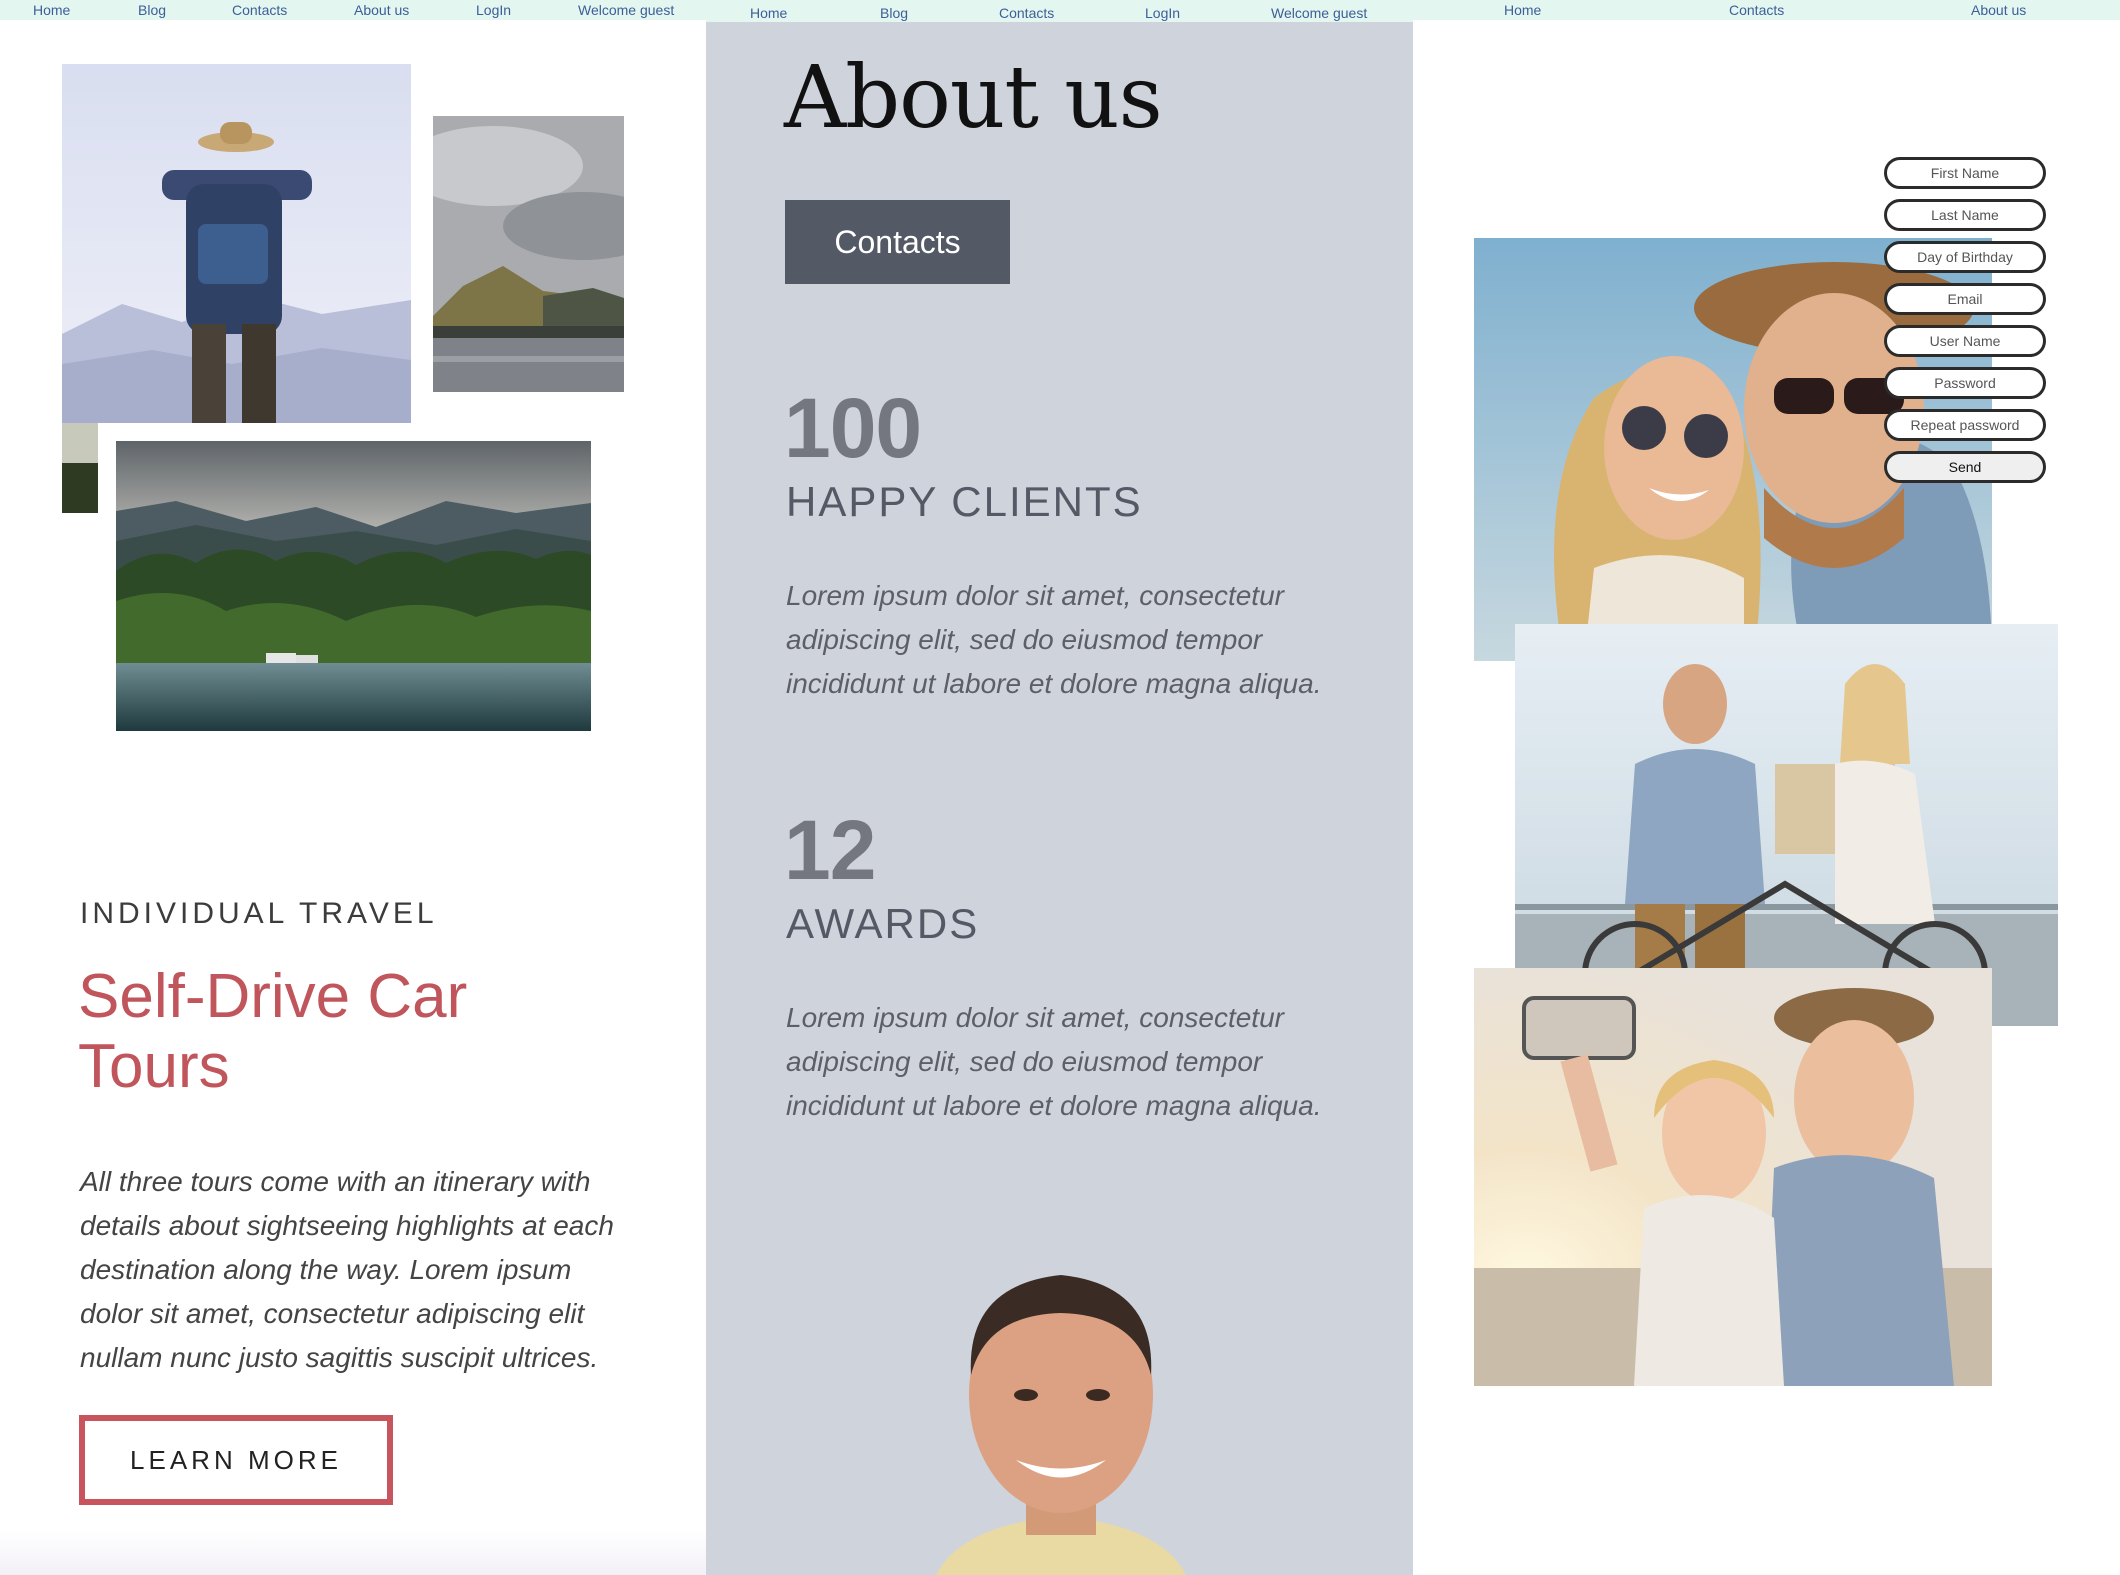 The width and height of the screenshot is (2120, 1575). What do you see at coordinates (259, 913) in the screenshot?
I see `eyebrow-label: INDIVIDUAL TRAVEL` at bounding box center [259, 913].